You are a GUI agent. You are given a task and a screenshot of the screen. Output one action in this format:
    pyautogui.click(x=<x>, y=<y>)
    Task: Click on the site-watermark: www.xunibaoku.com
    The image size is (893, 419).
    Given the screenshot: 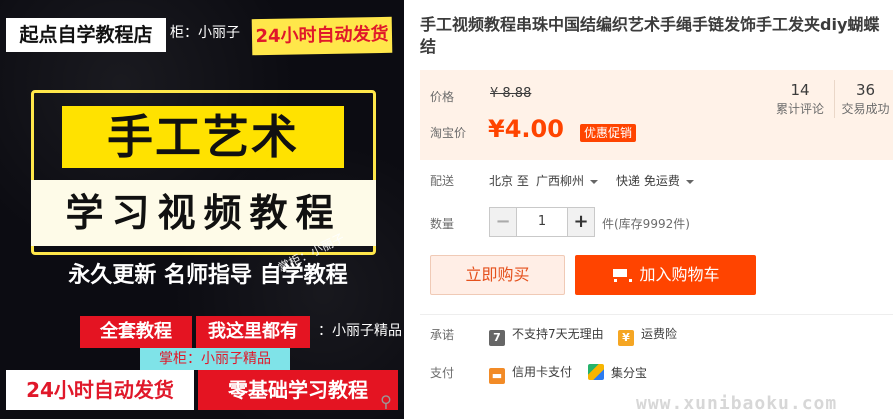 What is the action you would take?
    pyautogui.click(x=737, y=403)
    